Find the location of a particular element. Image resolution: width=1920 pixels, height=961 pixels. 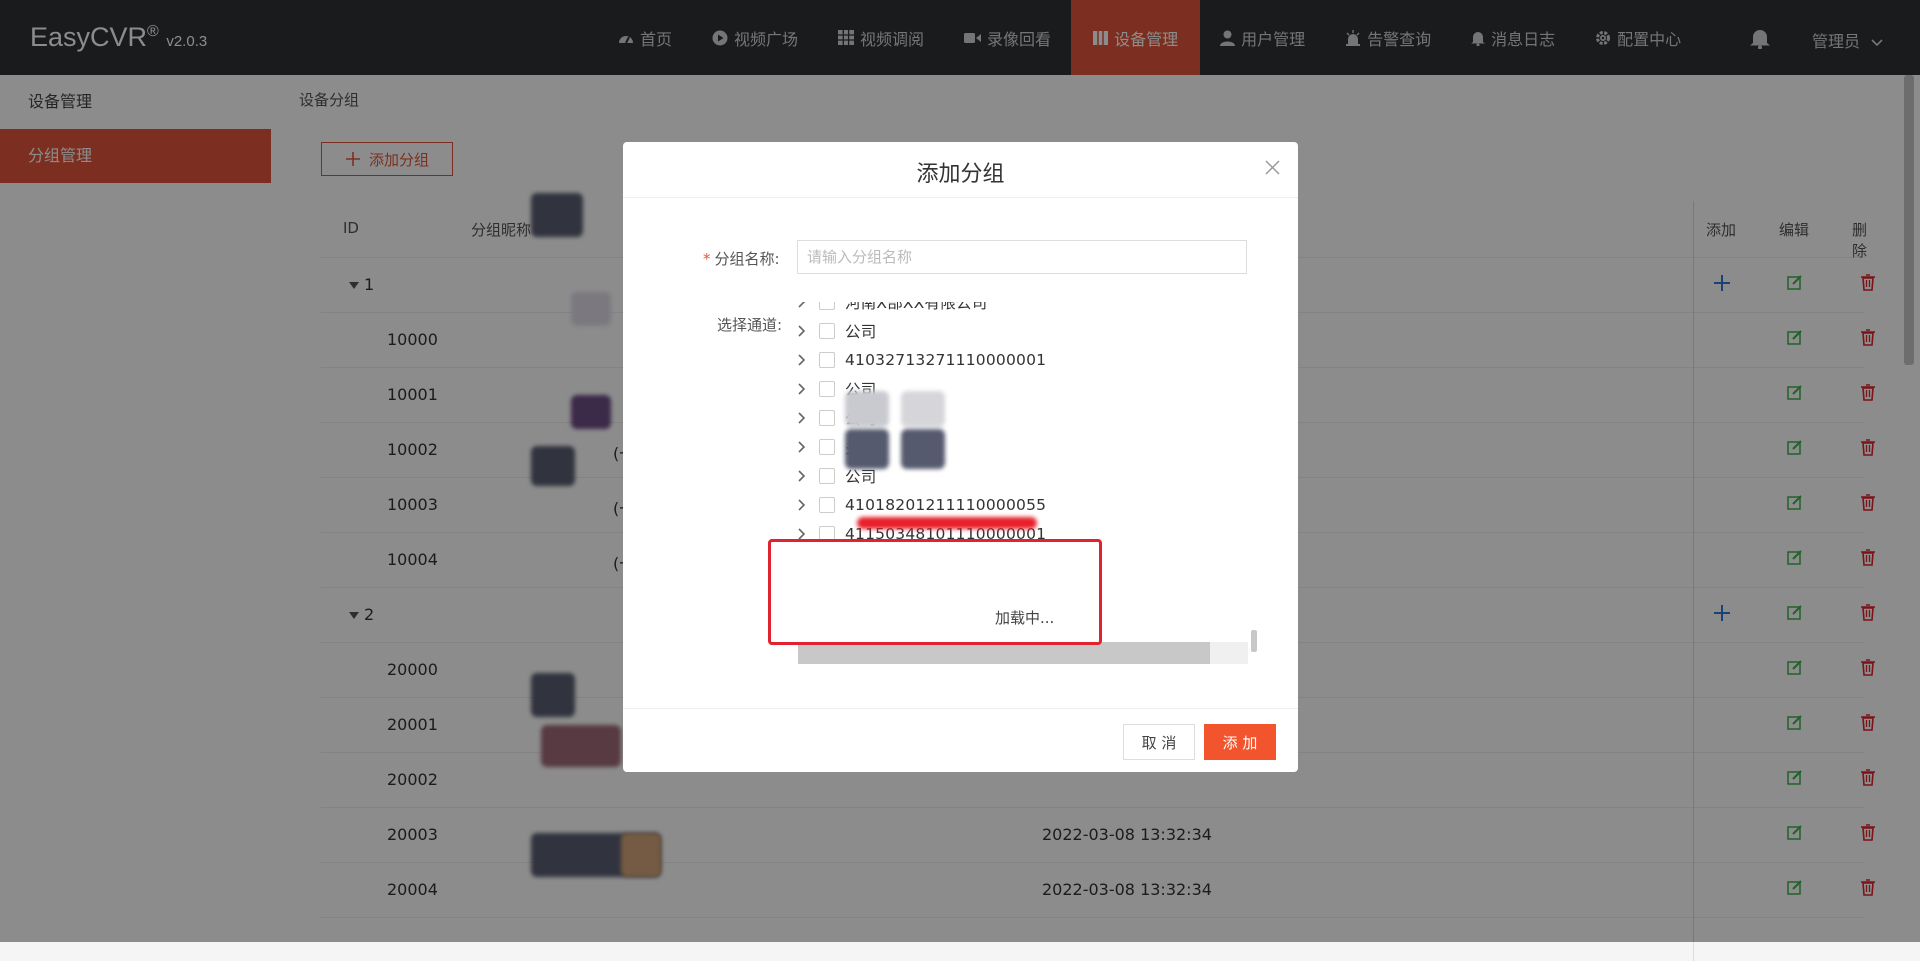

channel-label: 41018201211110000055 is located at coordinates (946, 505).